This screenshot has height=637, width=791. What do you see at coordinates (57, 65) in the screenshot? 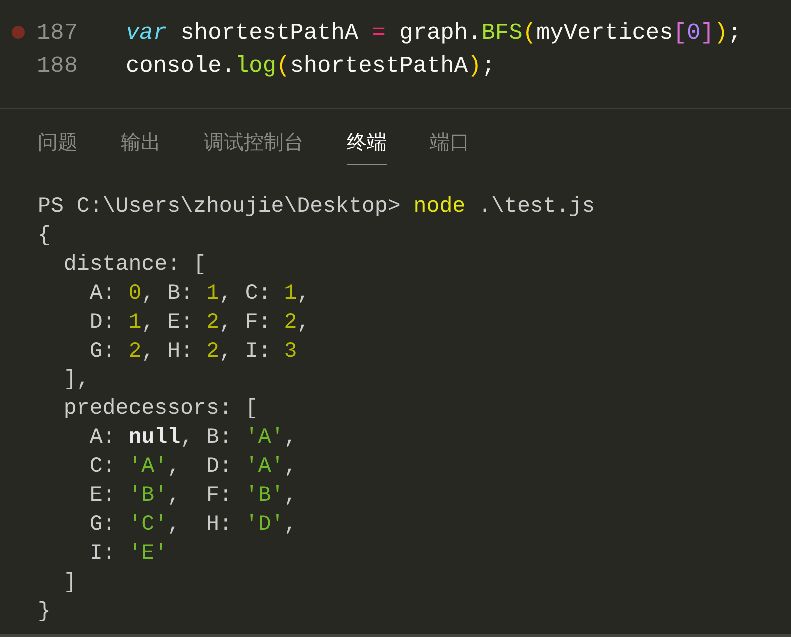
I see `line-number: 188` at bounding box center [57, 65].